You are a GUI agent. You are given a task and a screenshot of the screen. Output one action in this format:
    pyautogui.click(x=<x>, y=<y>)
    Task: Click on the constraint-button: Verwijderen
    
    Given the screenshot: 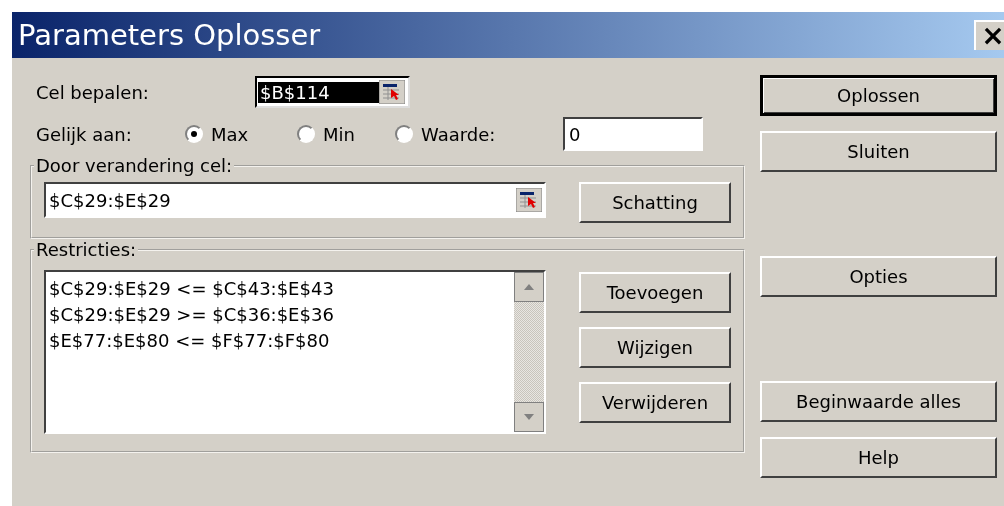 What is the action you would take?
    pyautogui.click(x=655, y=402)
    